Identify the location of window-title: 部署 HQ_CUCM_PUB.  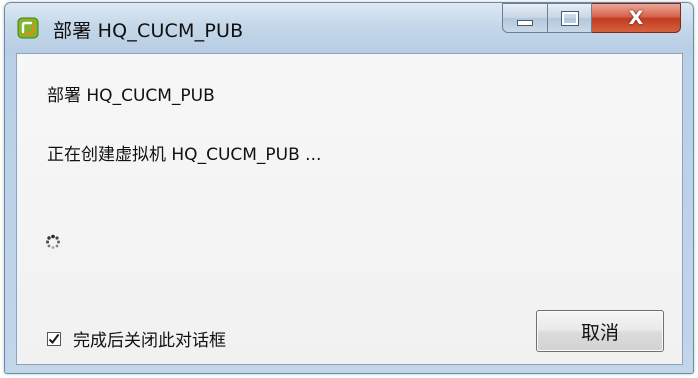
(148, 31).